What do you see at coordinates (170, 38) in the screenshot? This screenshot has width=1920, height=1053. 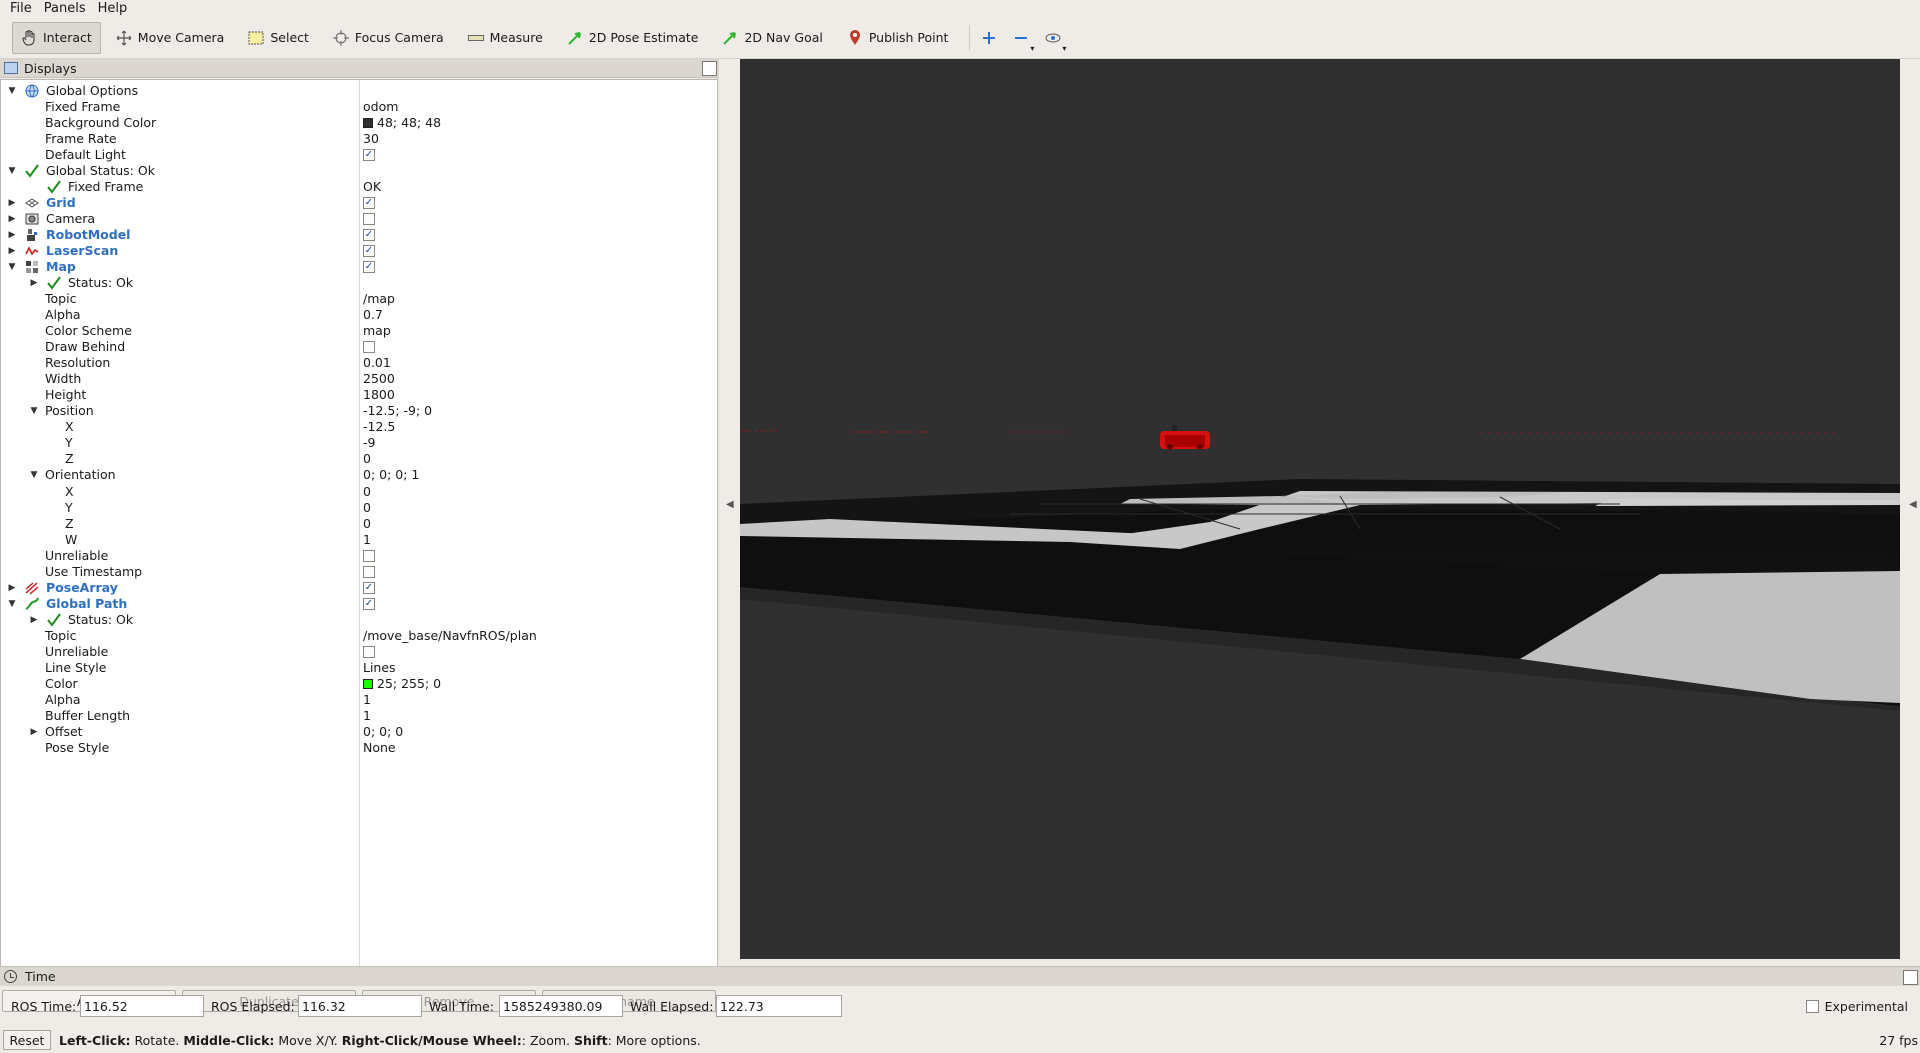 I see `move-camera-tool-button: Move Camera` at bounding box center [170, 38].